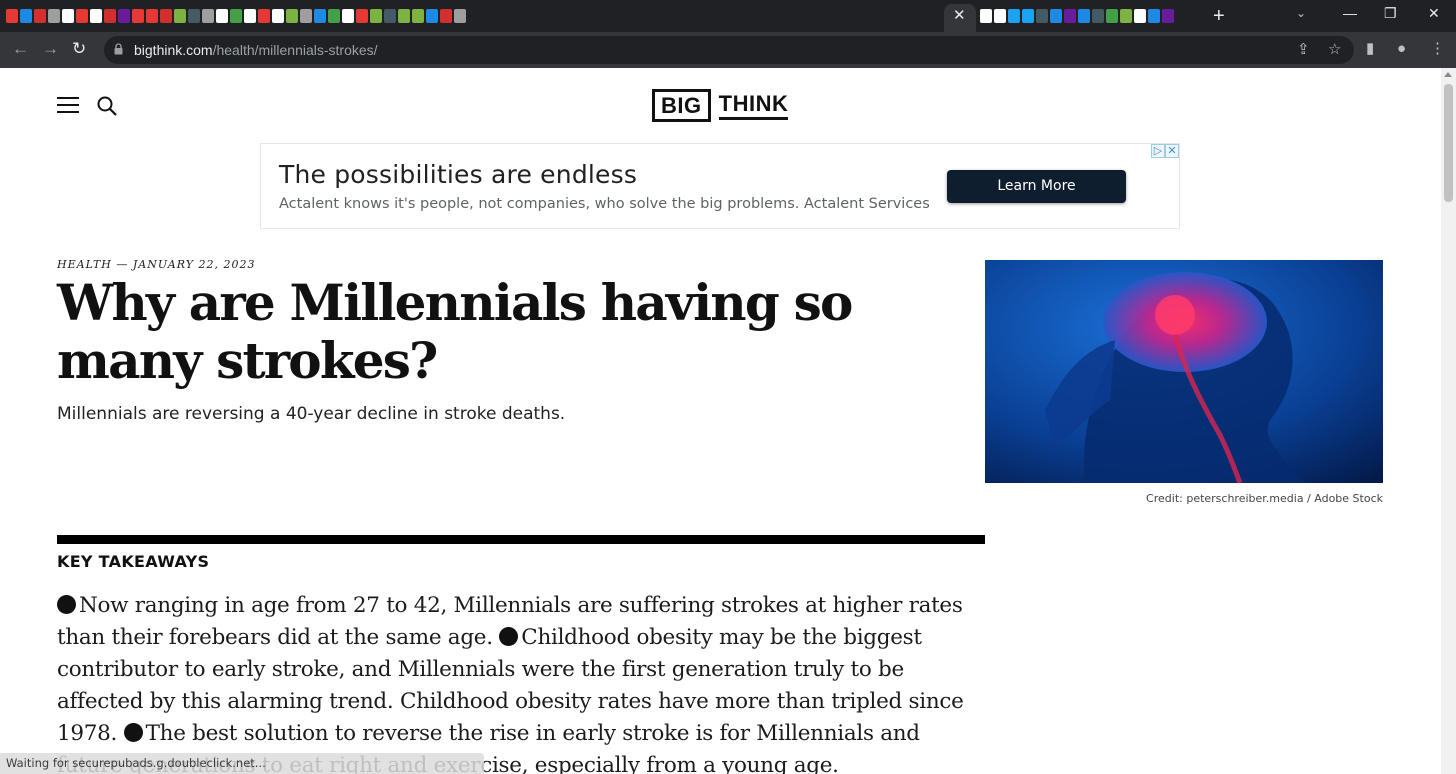  What do you see at coordinates (107, 106) in the screenshot?
I see `search-icon` at bounding box center [107, 106].